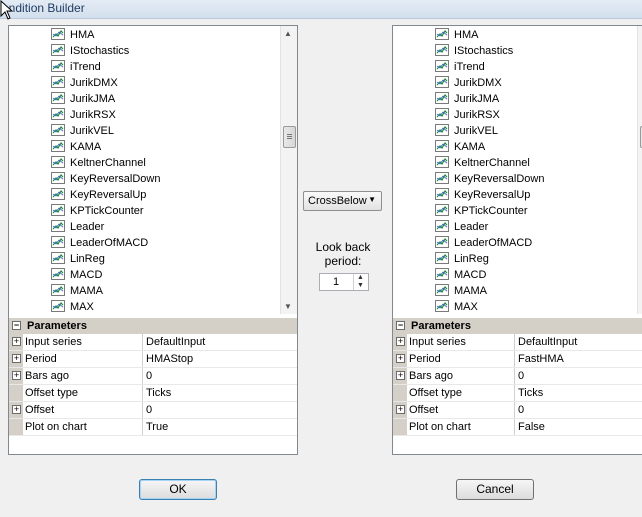 This screenshot has height=517, width=642. What do you see at coordinates (153, 326) in the screenshot?
I see `left-parameters-header: − Parameters` at bounding box center [153, 326].